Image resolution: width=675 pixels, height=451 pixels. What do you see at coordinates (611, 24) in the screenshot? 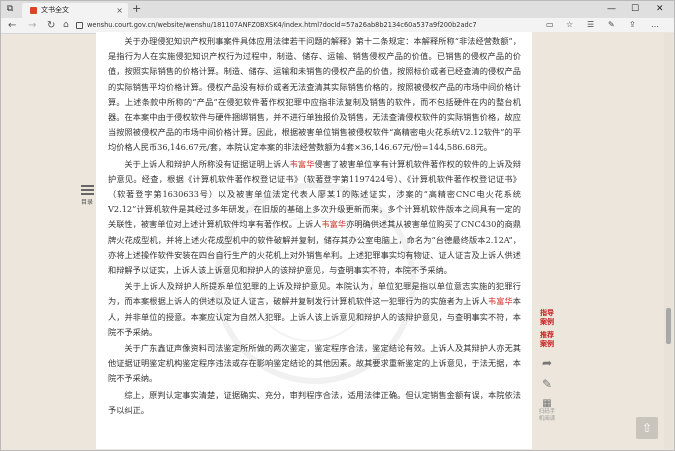
I see `pen-icon: ✎` at bounding box center [611, 24].